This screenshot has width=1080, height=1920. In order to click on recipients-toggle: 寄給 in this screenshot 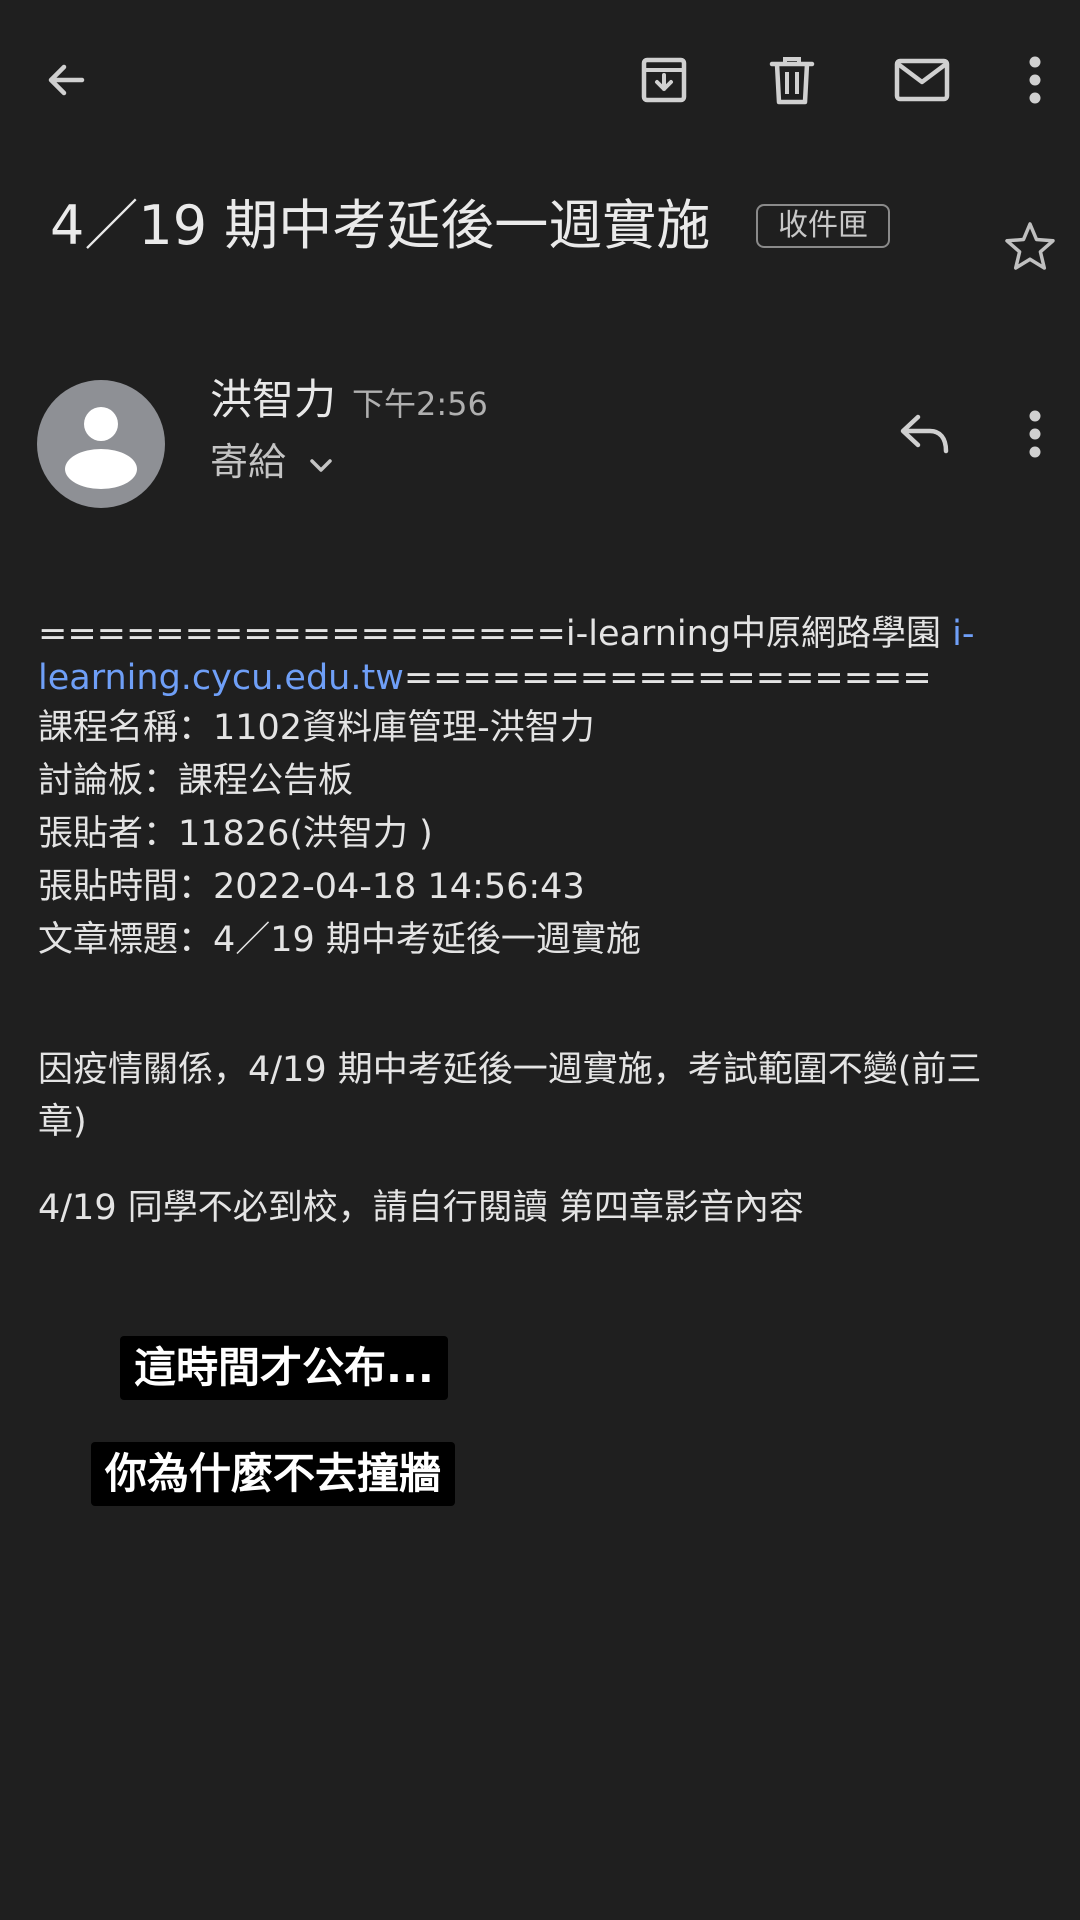, I will do `click(272, 462)`.